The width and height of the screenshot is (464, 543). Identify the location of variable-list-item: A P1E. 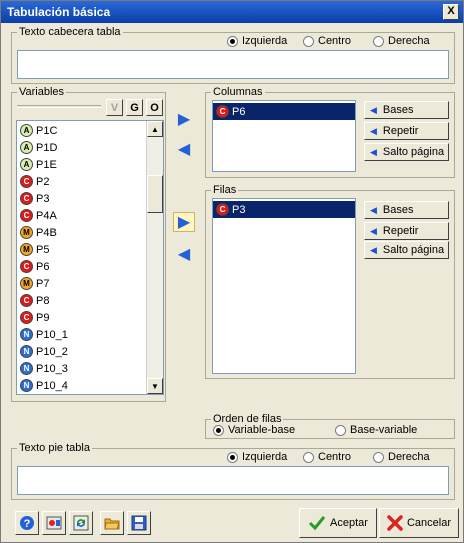
(81, 164).